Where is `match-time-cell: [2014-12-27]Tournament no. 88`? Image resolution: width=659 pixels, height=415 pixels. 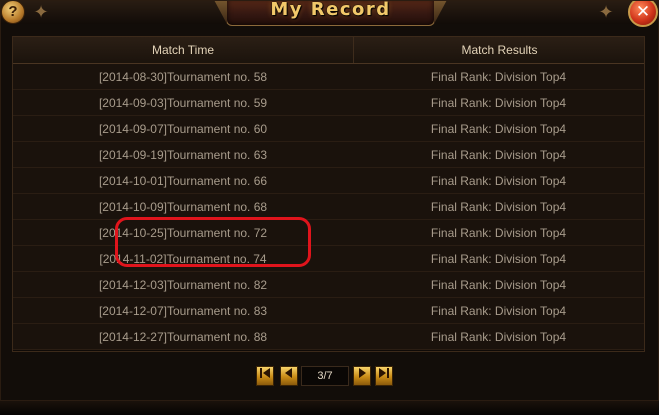 match-time-cell: [2014-12-27]Tournament no. 88 is located at coordinates (183, 337).